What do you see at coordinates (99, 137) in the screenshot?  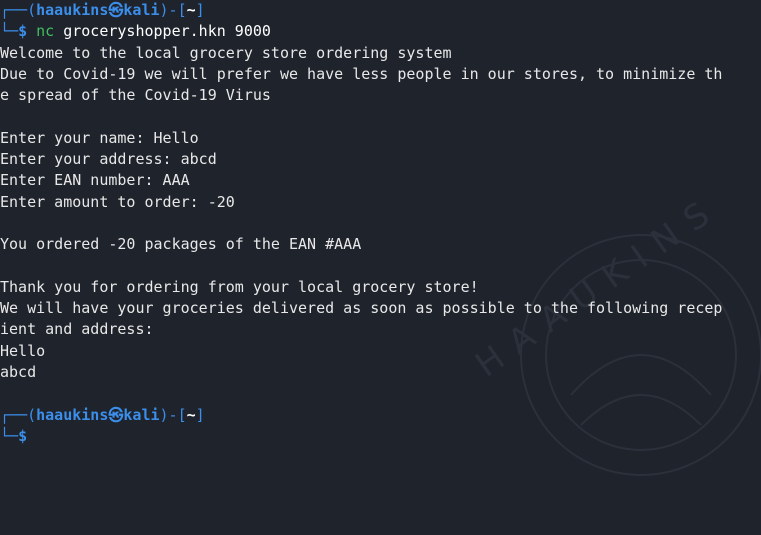 I see `output-line: Enter your name: Hello` at bounding box center [99, 137].